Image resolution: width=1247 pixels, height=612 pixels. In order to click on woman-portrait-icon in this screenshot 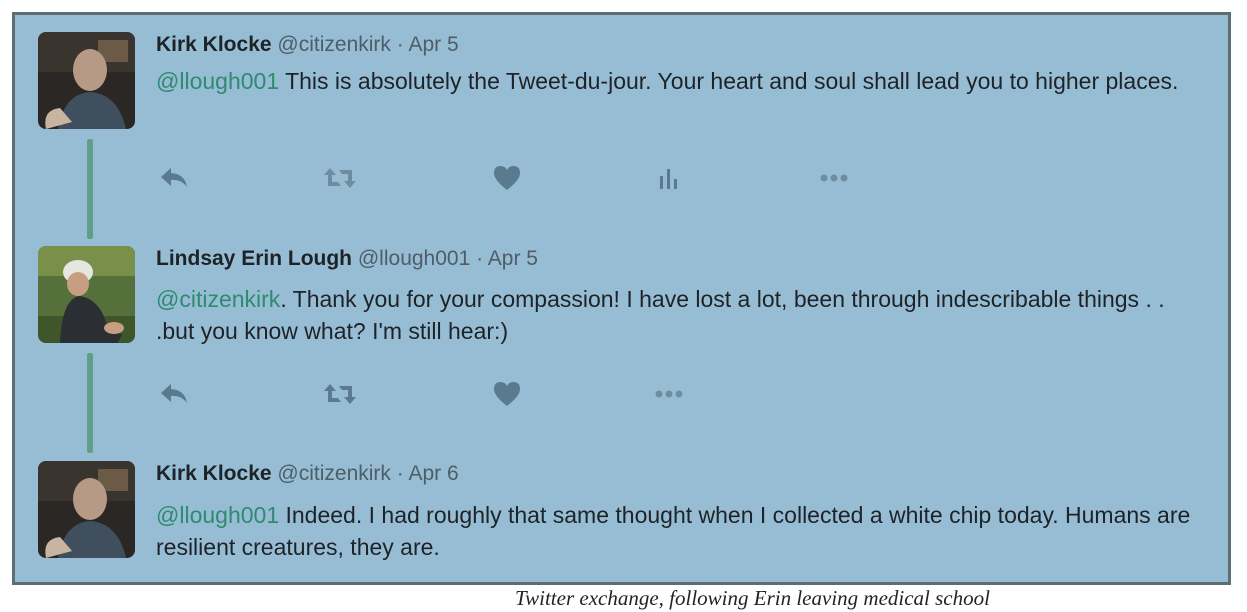, I will do `click(86, 294)`.